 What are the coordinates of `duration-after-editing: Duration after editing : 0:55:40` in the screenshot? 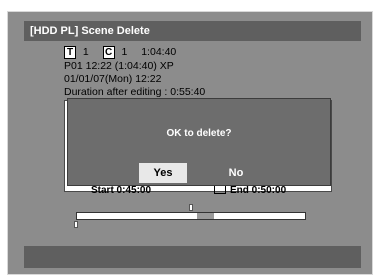 It's located at (135, 92).